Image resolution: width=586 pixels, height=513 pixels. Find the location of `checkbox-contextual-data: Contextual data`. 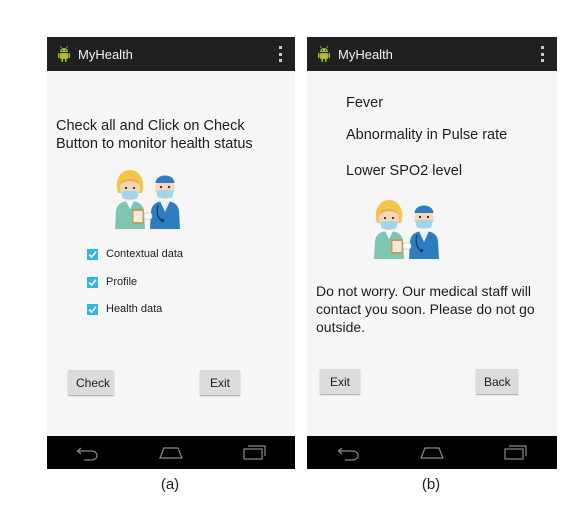

checkbox-contextual-data: Contextual data is located at coordinates (135, 254).